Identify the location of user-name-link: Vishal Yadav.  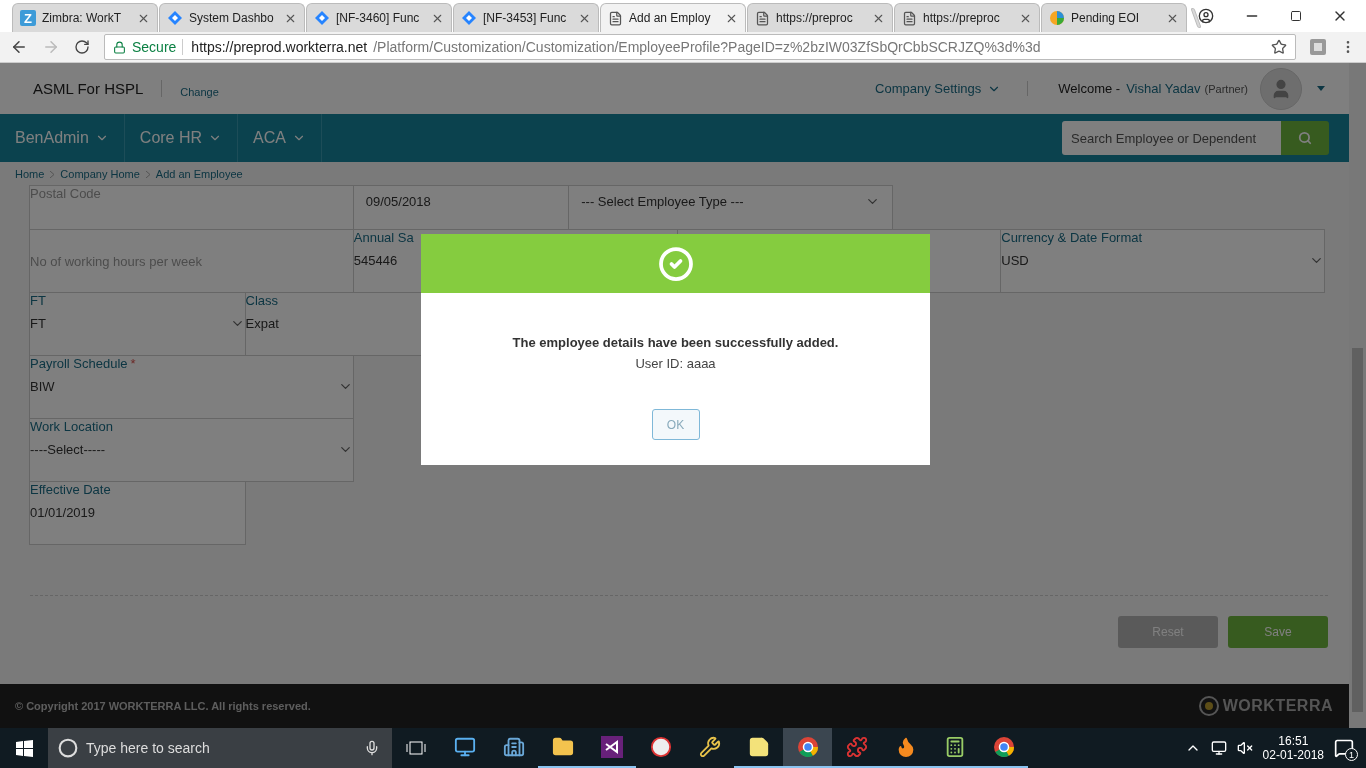
(1163, 88).